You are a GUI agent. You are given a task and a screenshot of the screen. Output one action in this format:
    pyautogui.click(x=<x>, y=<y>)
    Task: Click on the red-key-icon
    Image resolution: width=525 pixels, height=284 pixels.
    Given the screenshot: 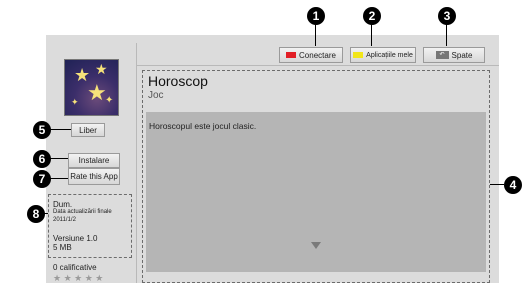 What is the action you would take?
    pyautogui.click(x=291, y=55)
    